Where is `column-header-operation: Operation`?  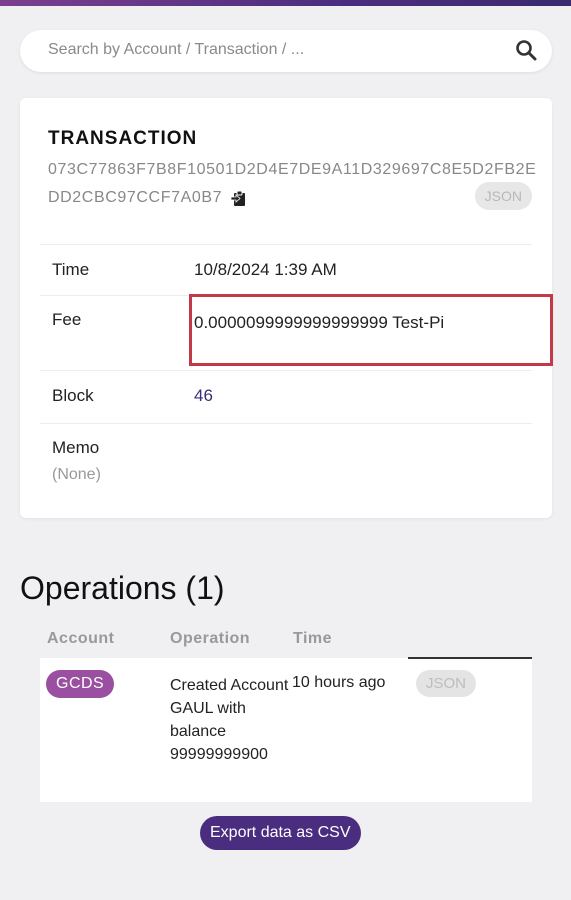 column-header-operation: Operation is located at coordinates (210, 638).